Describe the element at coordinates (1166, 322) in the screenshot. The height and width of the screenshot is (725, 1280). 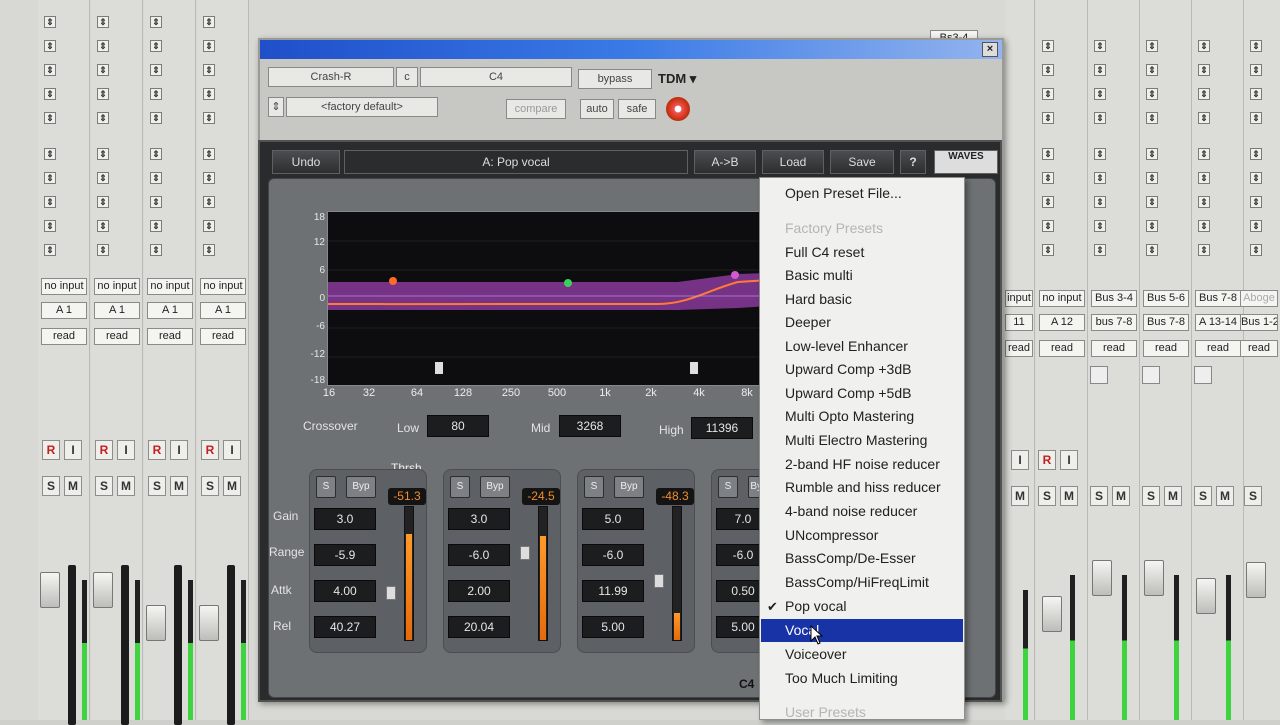
I see `output-selector: Bus 7-8` at that location.